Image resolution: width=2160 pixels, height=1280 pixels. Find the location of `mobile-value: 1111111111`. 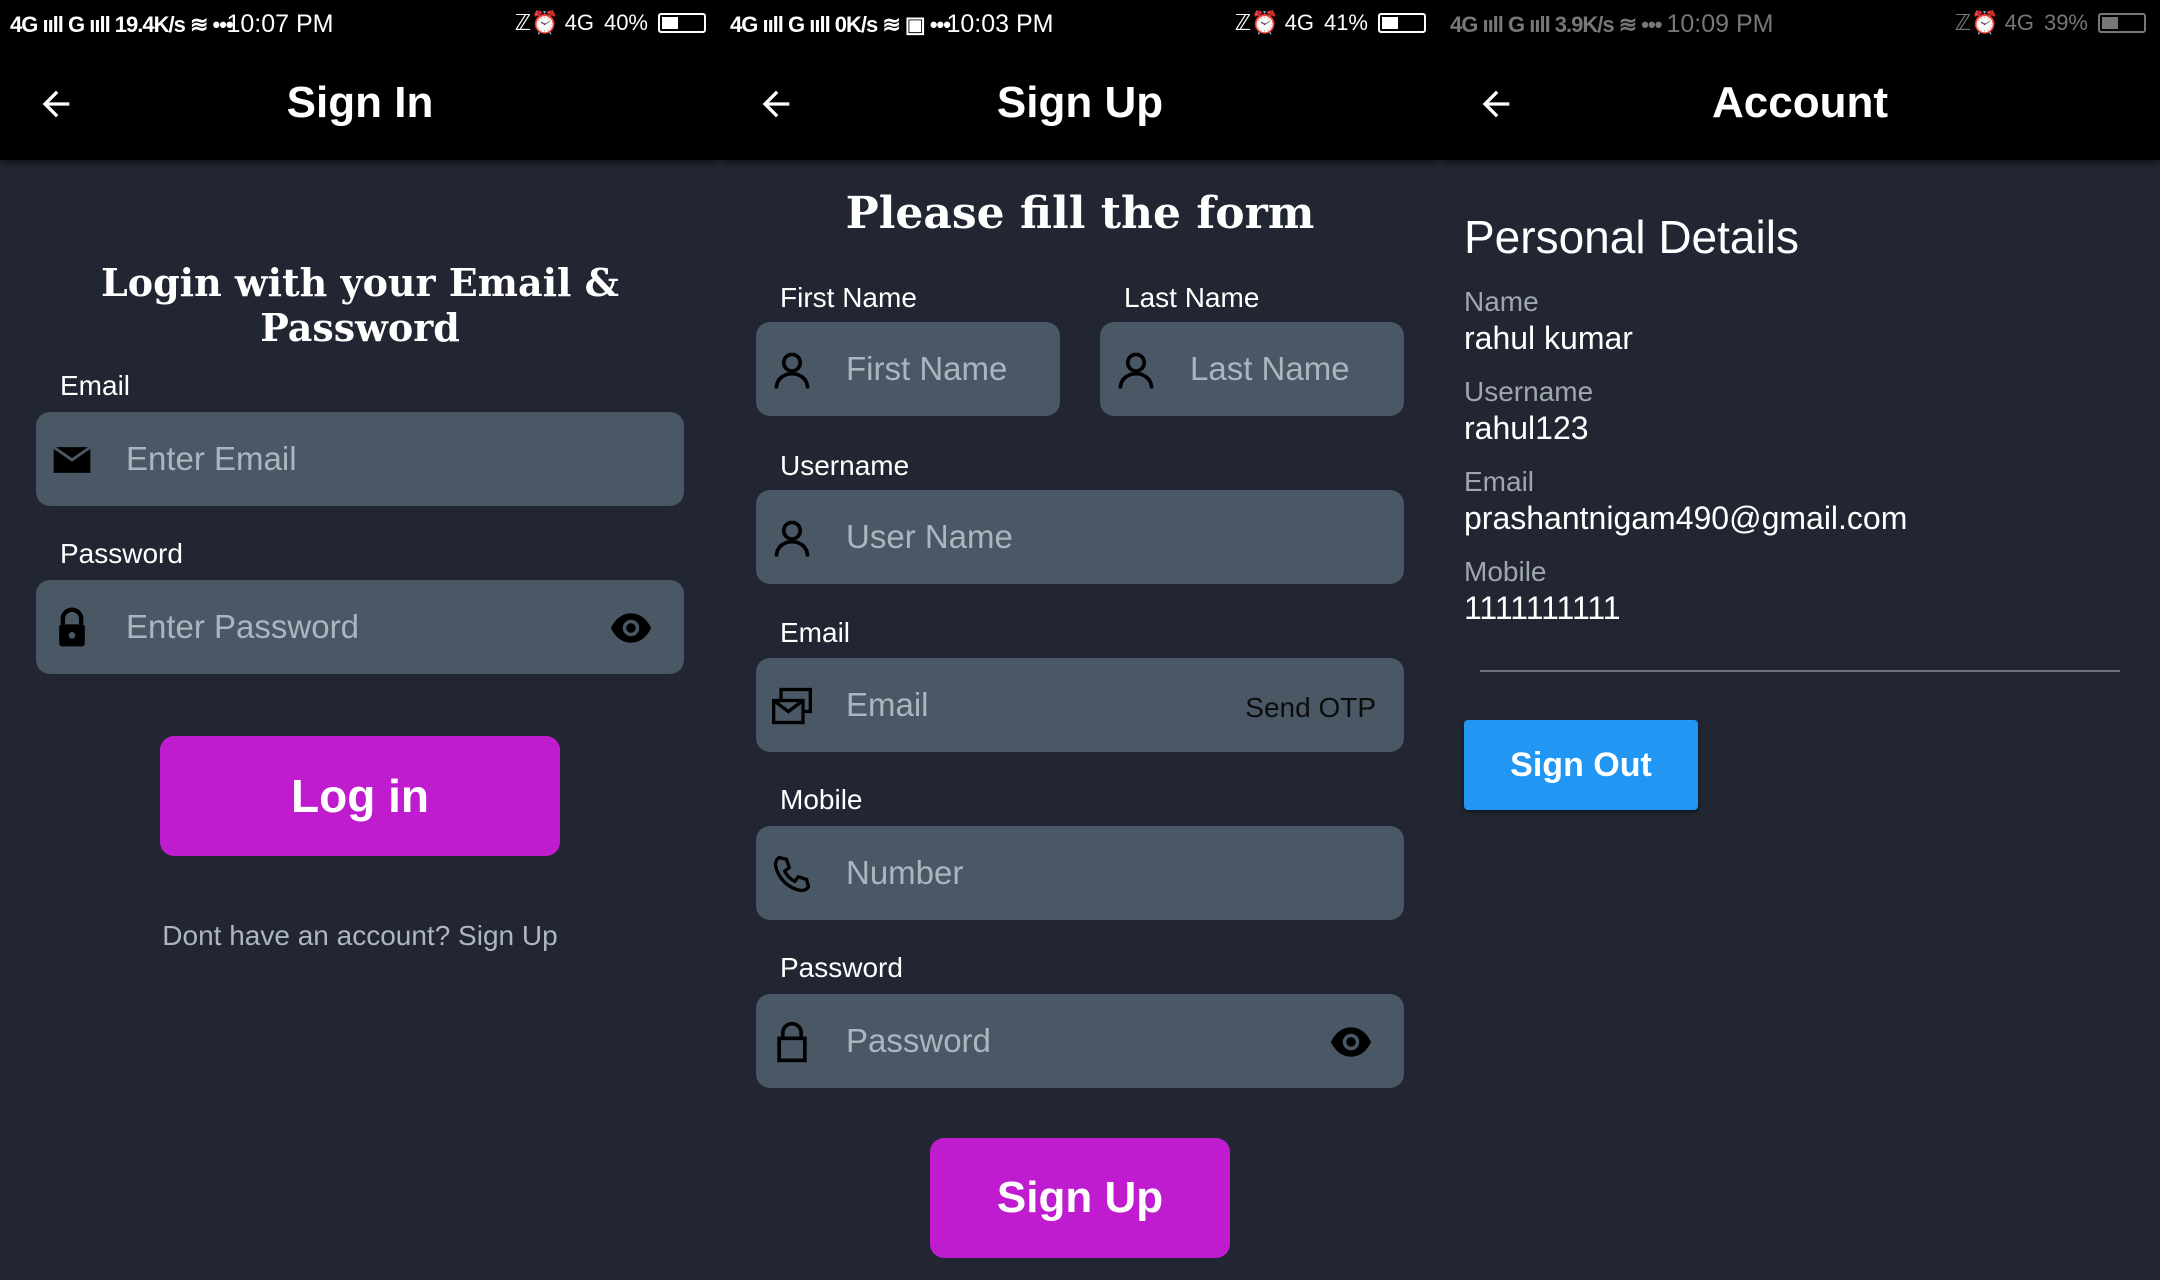

mobile-value: 1111111111 is located at coordinates (1542, 608).